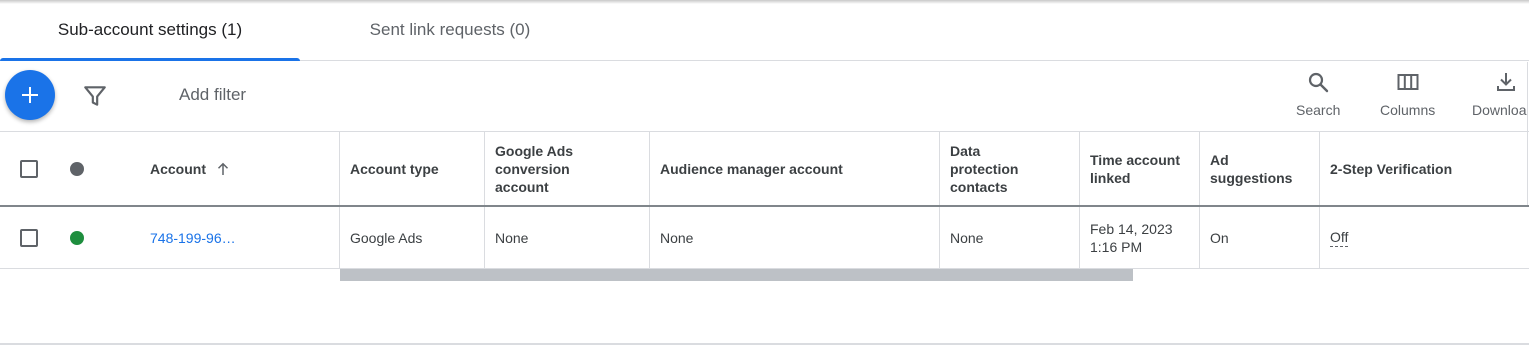  I want to click on search-button: Search, so click(1318, 94).